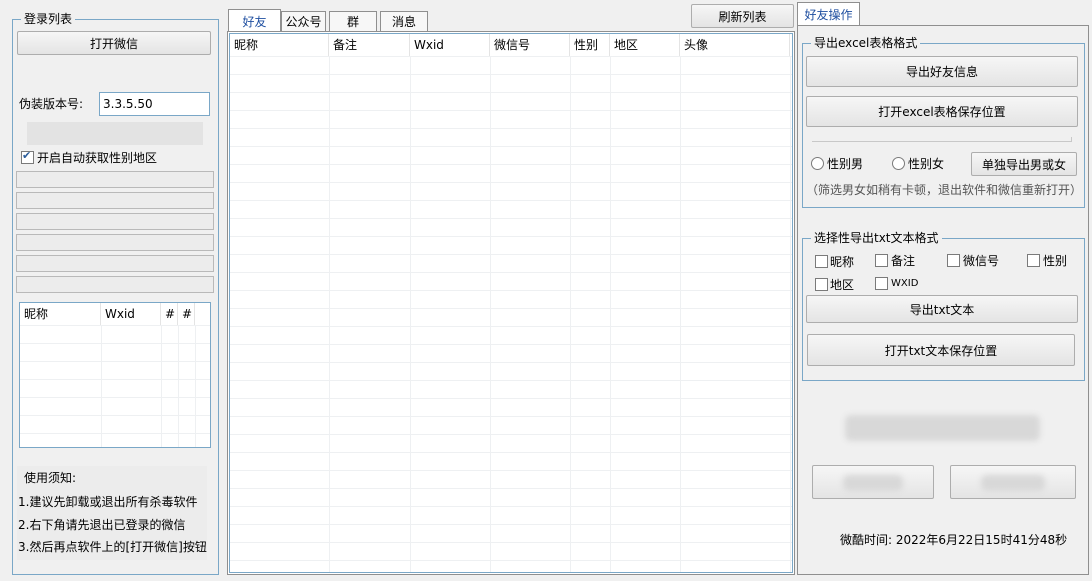 Image resolution: width=1092 pixels, height=581 pixels. Describe the element at coordinates (828, 13) in the screenshot. I see `tab-friend-operations: 好友操作` at that location.